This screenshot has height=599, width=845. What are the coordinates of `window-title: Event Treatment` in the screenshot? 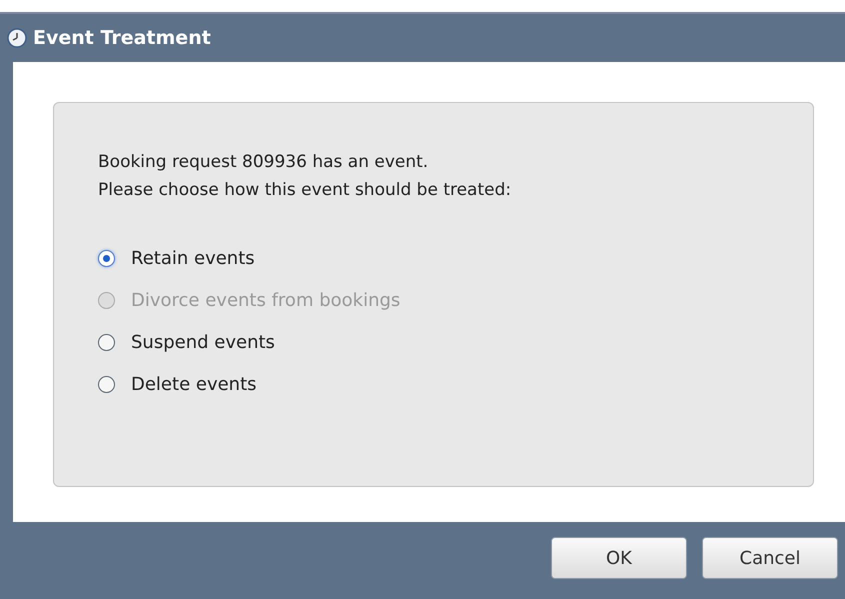 It's located at (122, 38).